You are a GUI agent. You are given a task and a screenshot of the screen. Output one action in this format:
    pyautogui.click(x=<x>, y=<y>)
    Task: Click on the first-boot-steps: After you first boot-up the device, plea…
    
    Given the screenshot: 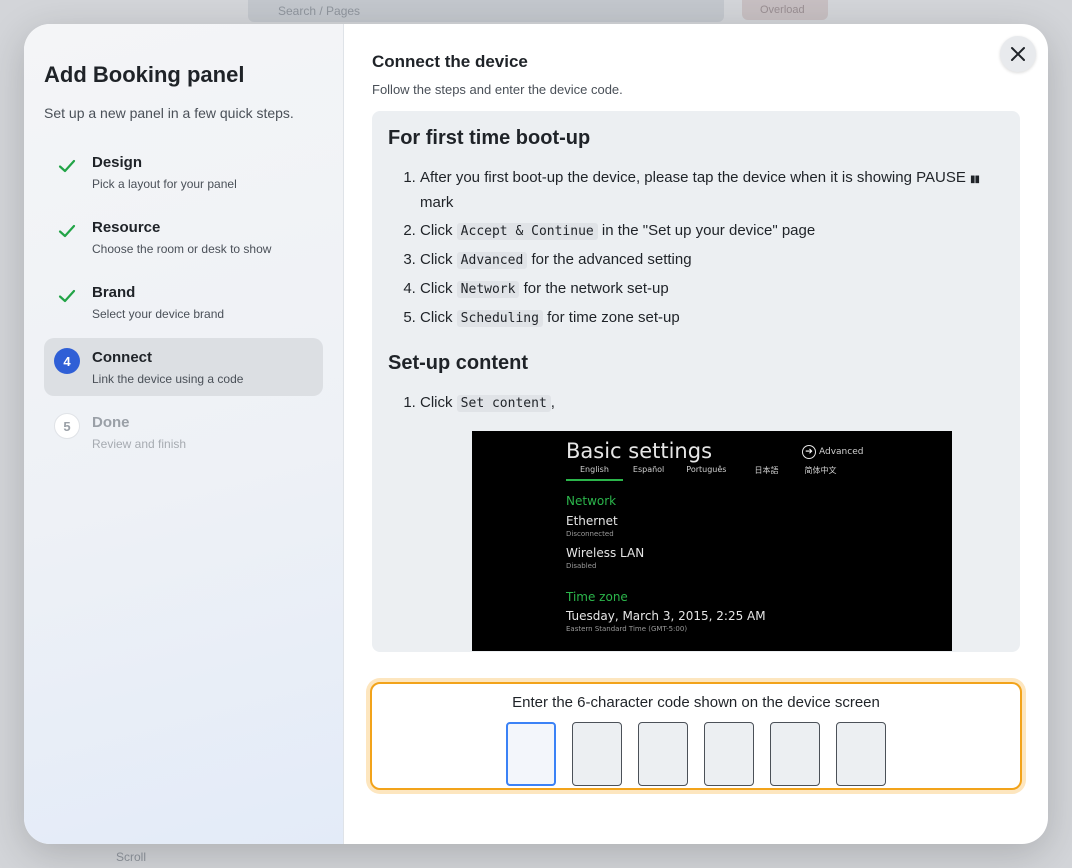 What is the action you would take?
    pyautogui.click(x=696, y=248)
    